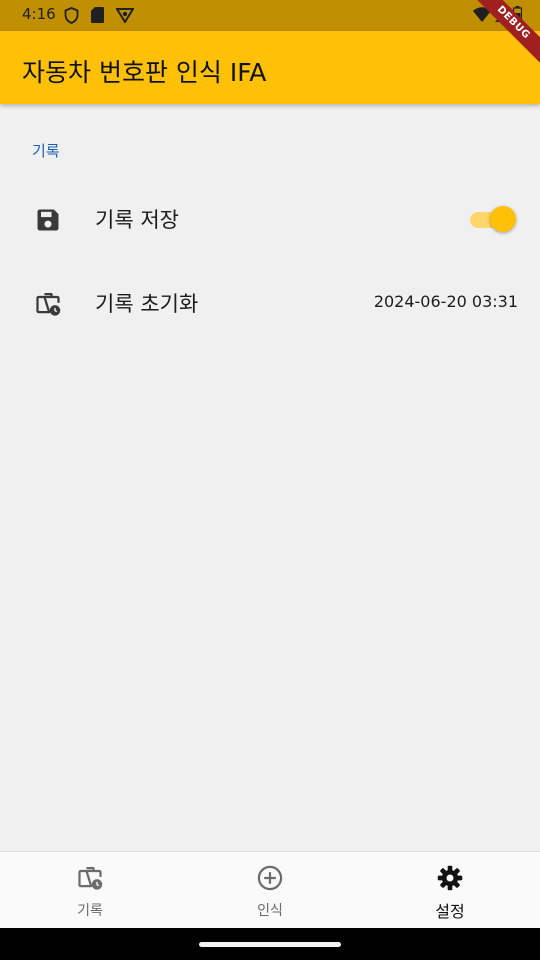  Describe the element at coordinates (137, 220) in the screenshot. I see `save-history-label: 기록 저장` at that location.